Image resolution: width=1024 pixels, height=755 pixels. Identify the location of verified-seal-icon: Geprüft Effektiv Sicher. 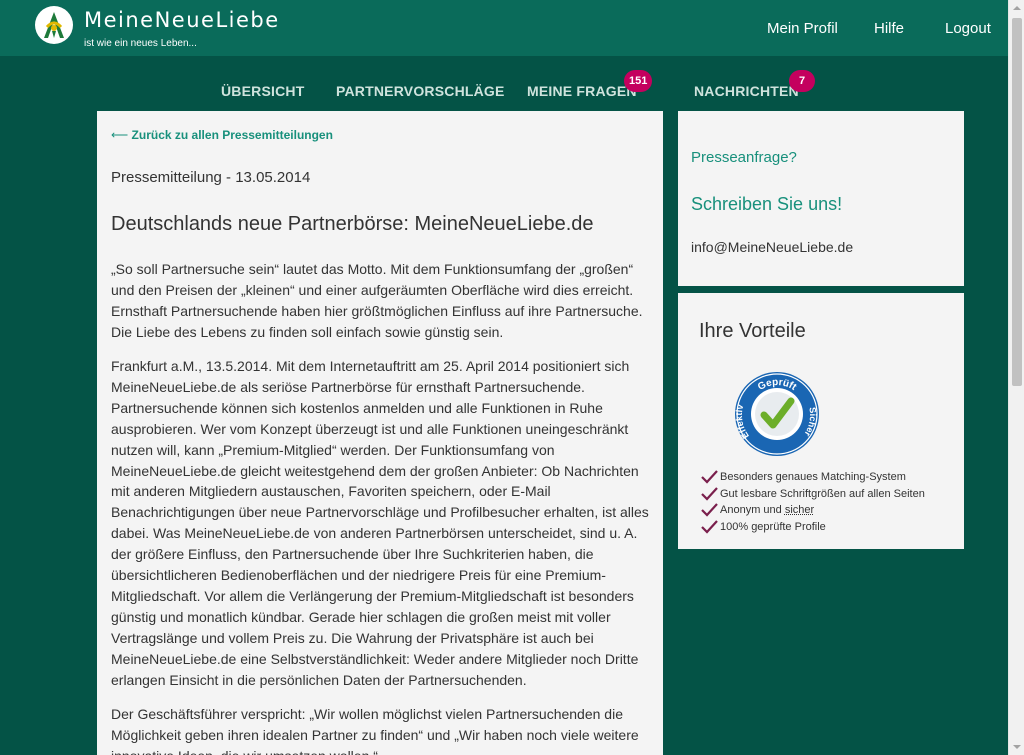
(777, 414).